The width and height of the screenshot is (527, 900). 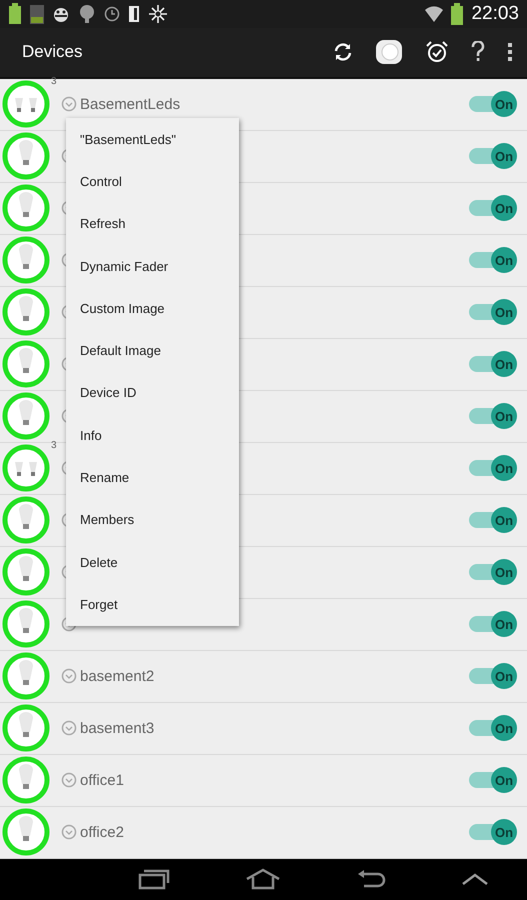 What do you see at coordinates (495, 13) in the screenshot?
I see `clock-time: 22:03` at bounding box center [495, 13].